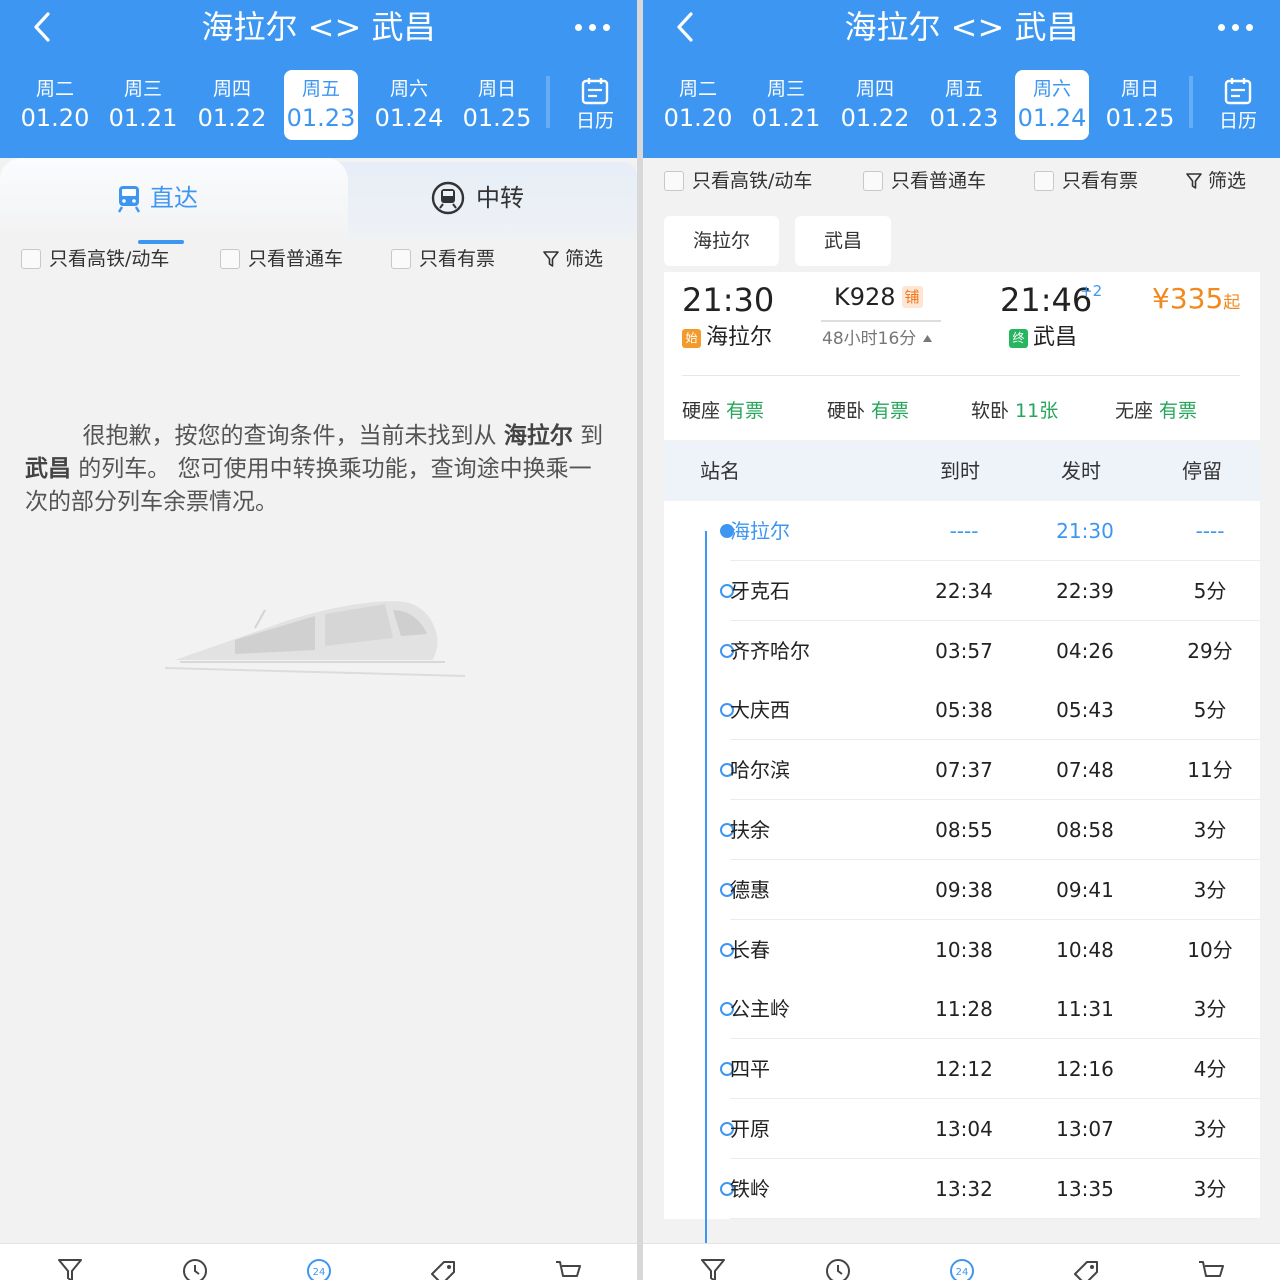  Describe the element at coordinates (964, 118) in the screenshot. I see `date-day: 01.23` at that location.